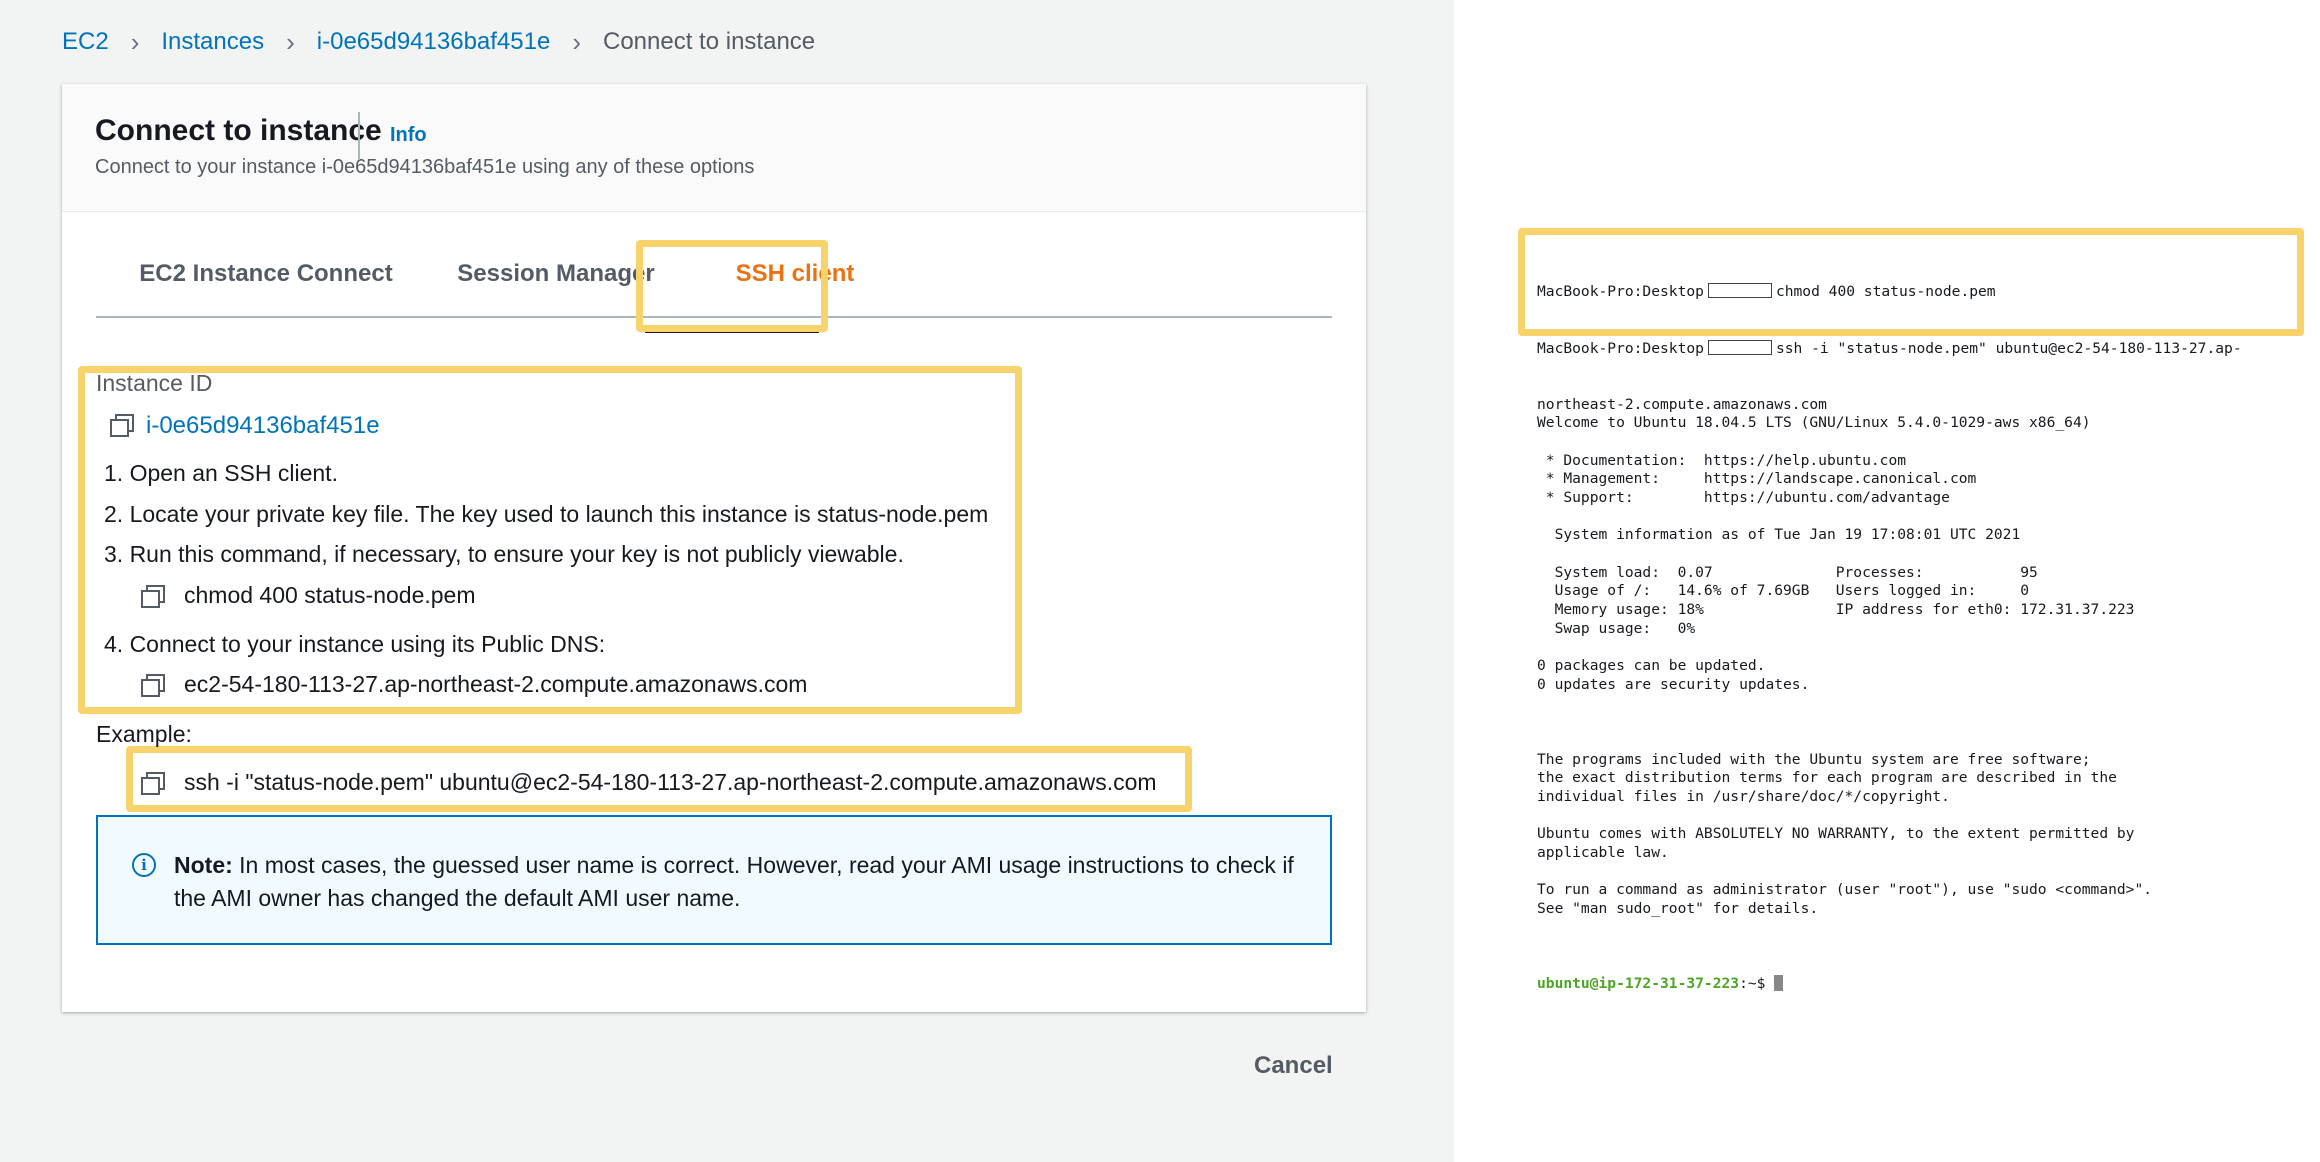  Describe the element at coordinates (732, 331) in the screenshot. I see `active-tab-indicator` at that location.